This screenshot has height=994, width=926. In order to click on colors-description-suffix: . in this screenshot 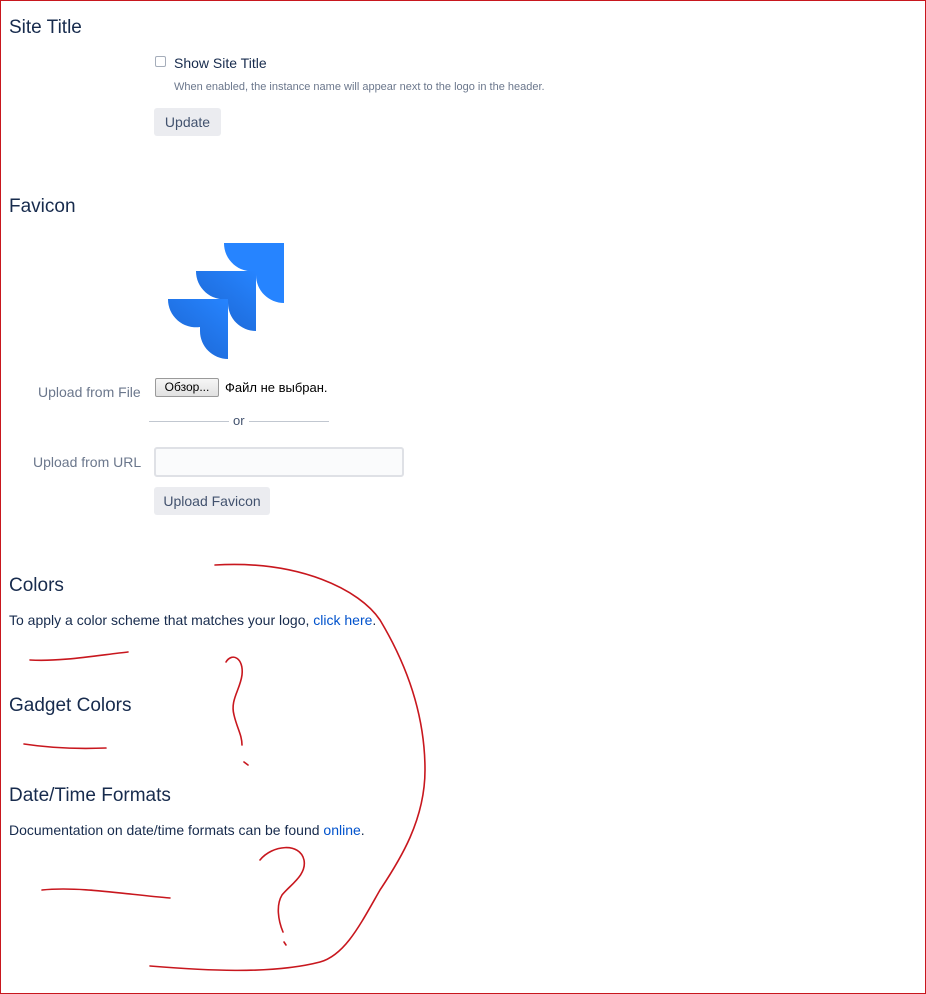, I will do `click(374, 620)`.